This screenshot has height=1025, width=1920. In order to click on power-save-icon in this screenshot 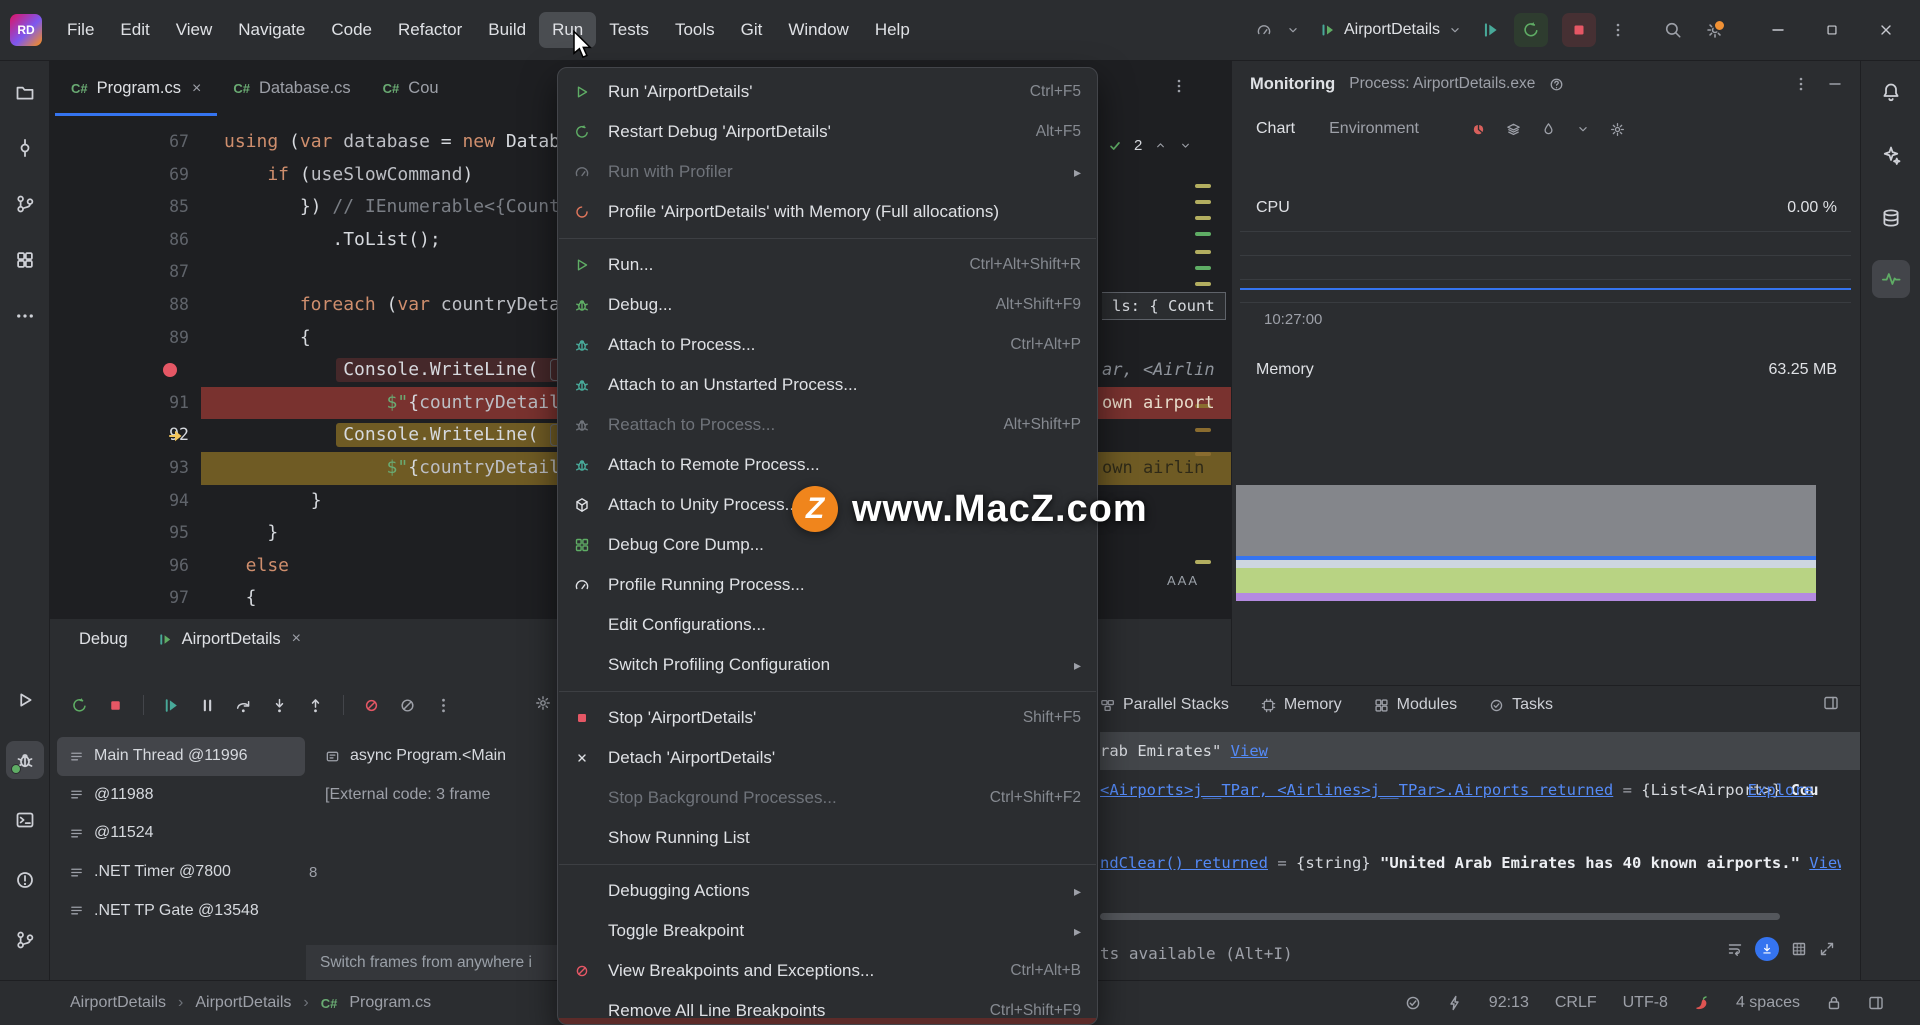, I will do `click(1455, 1003)`.